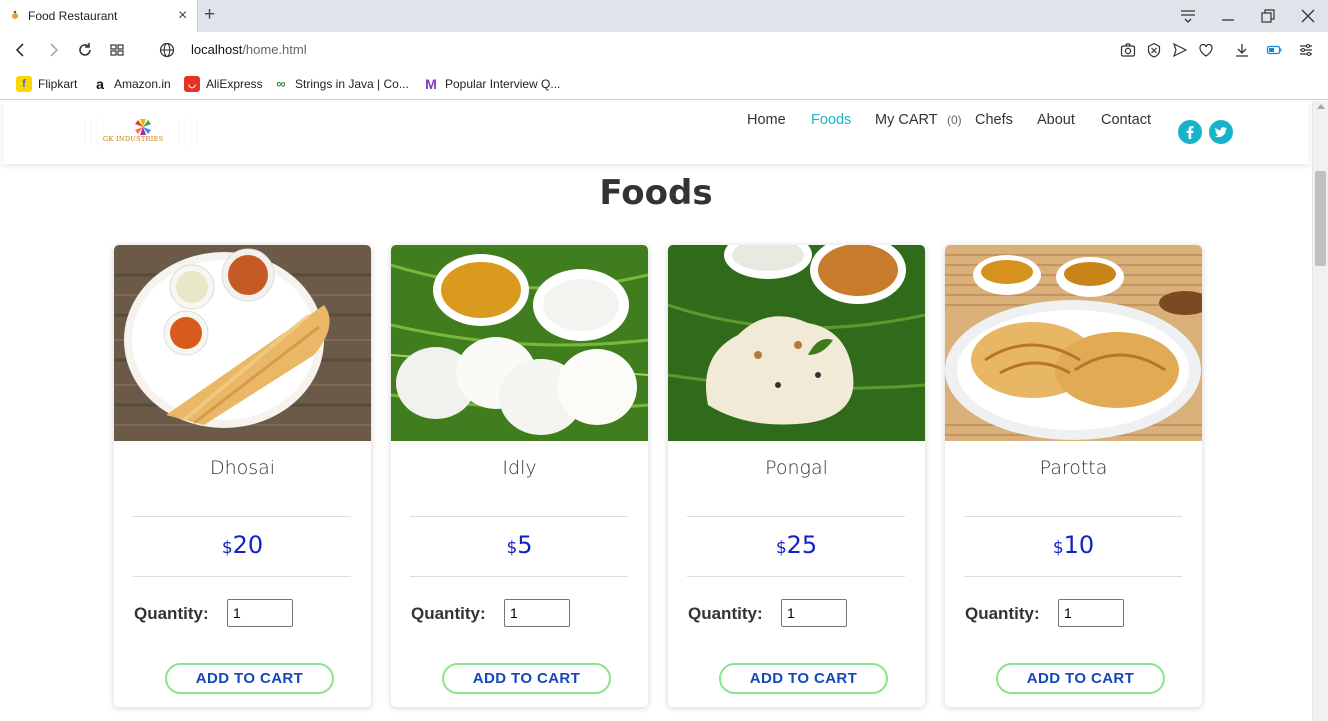 The image size is (1328, 721). What do you see at coordinates (242, 343) in the screenshot?
I see `food-image-dhosai` at bounding box center [242, 343].